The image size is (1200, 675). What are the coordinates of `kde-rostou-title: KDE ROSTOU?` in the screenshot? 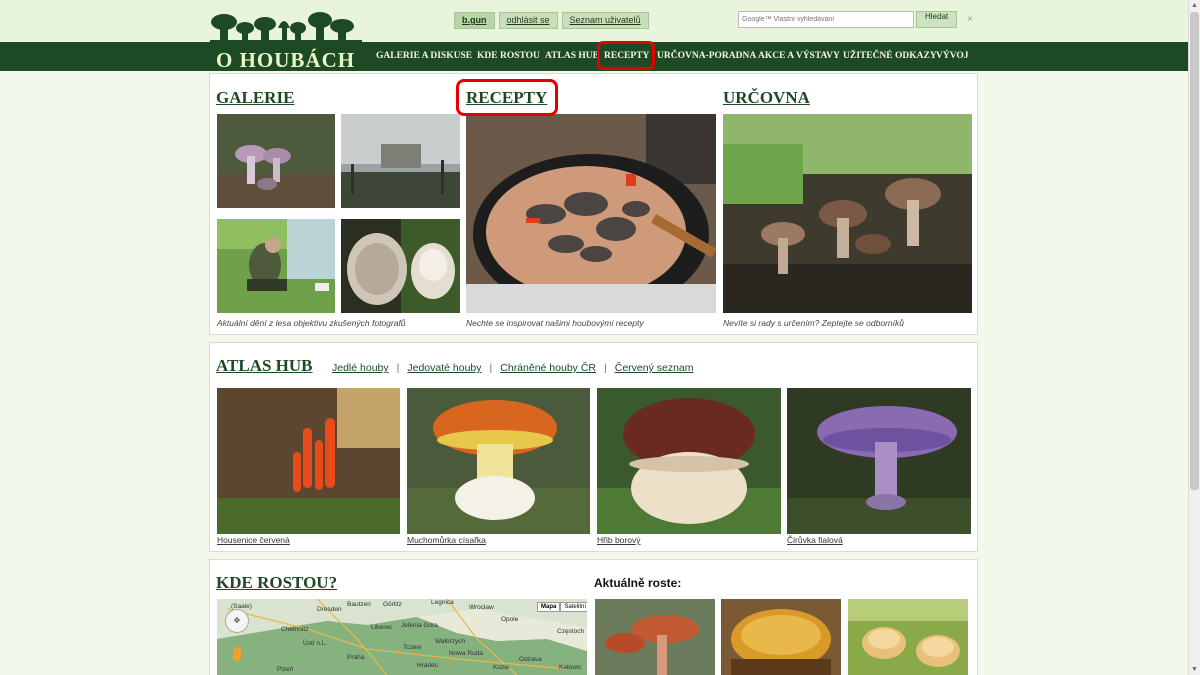 It's located at (276, 583).